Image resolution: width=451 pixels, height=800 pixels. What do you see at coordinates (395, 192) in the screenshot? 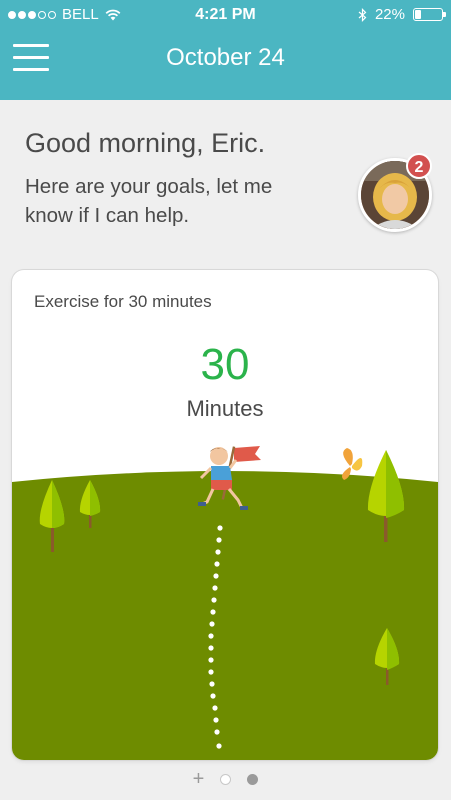
I see `coach-avatar-button: 2` at bounding box center [395, 192].